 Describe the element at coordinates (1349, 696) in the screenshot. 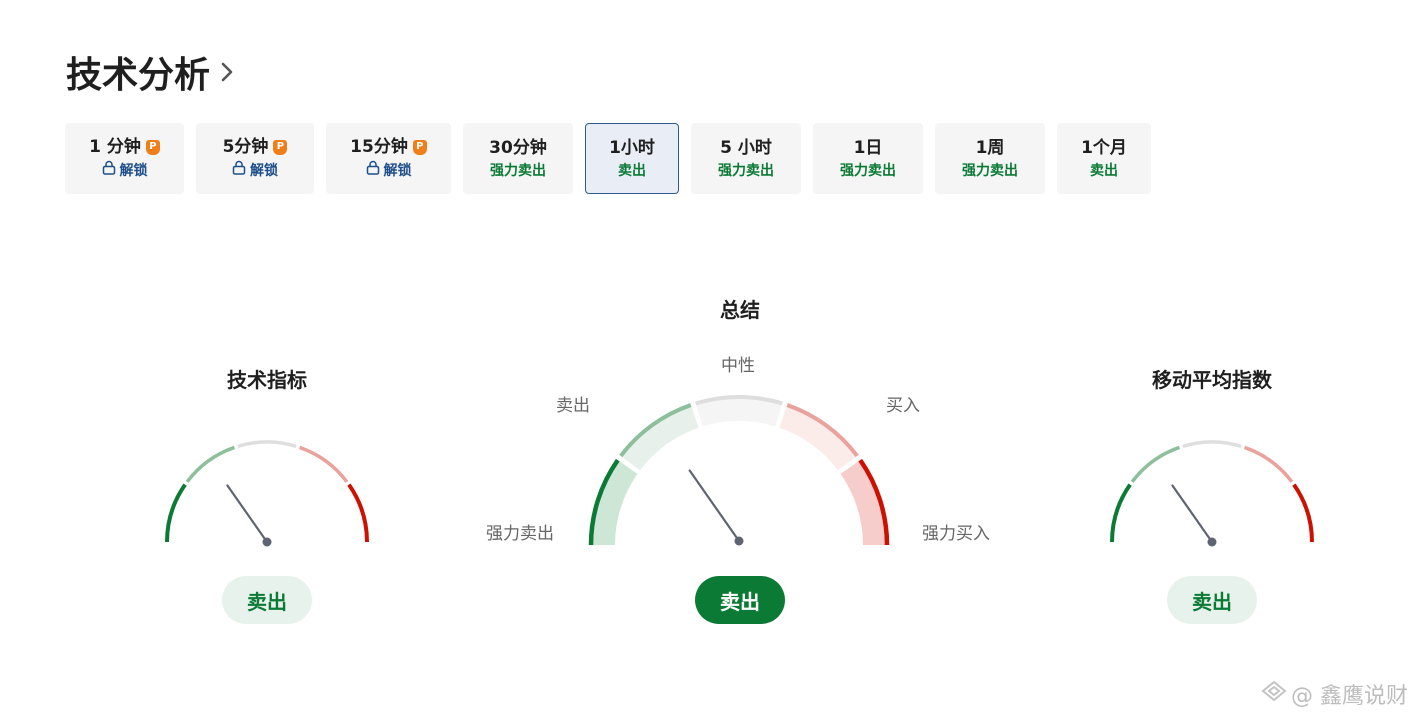

I see `watermark-text: @ 鑫鹰说财` at that location.